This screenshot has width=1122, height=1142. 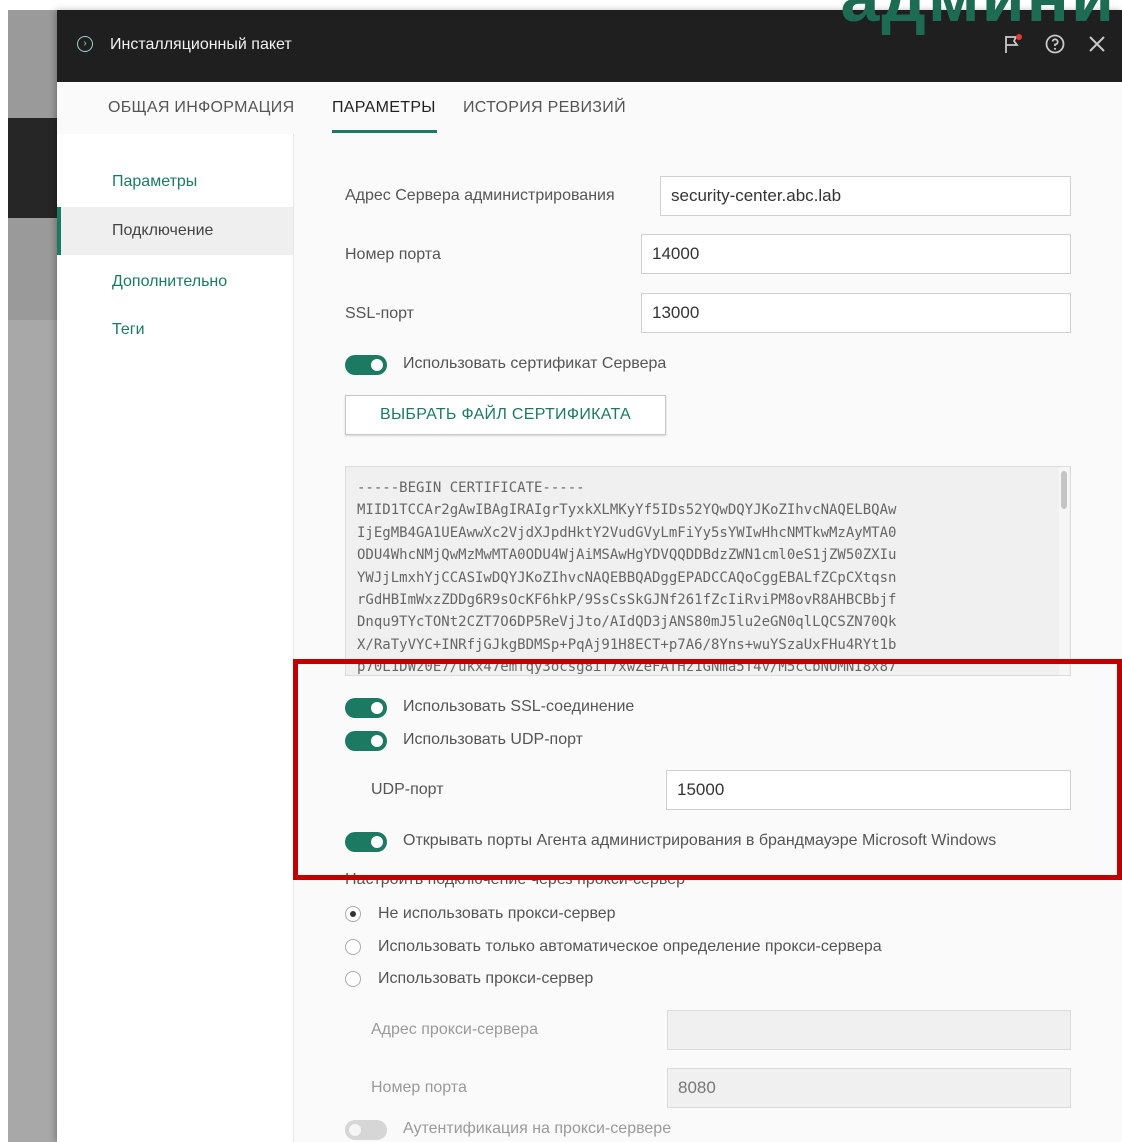 I want to click on tab-parameters: ПАРАМЕТРЫ, so click(x=384, y=108).